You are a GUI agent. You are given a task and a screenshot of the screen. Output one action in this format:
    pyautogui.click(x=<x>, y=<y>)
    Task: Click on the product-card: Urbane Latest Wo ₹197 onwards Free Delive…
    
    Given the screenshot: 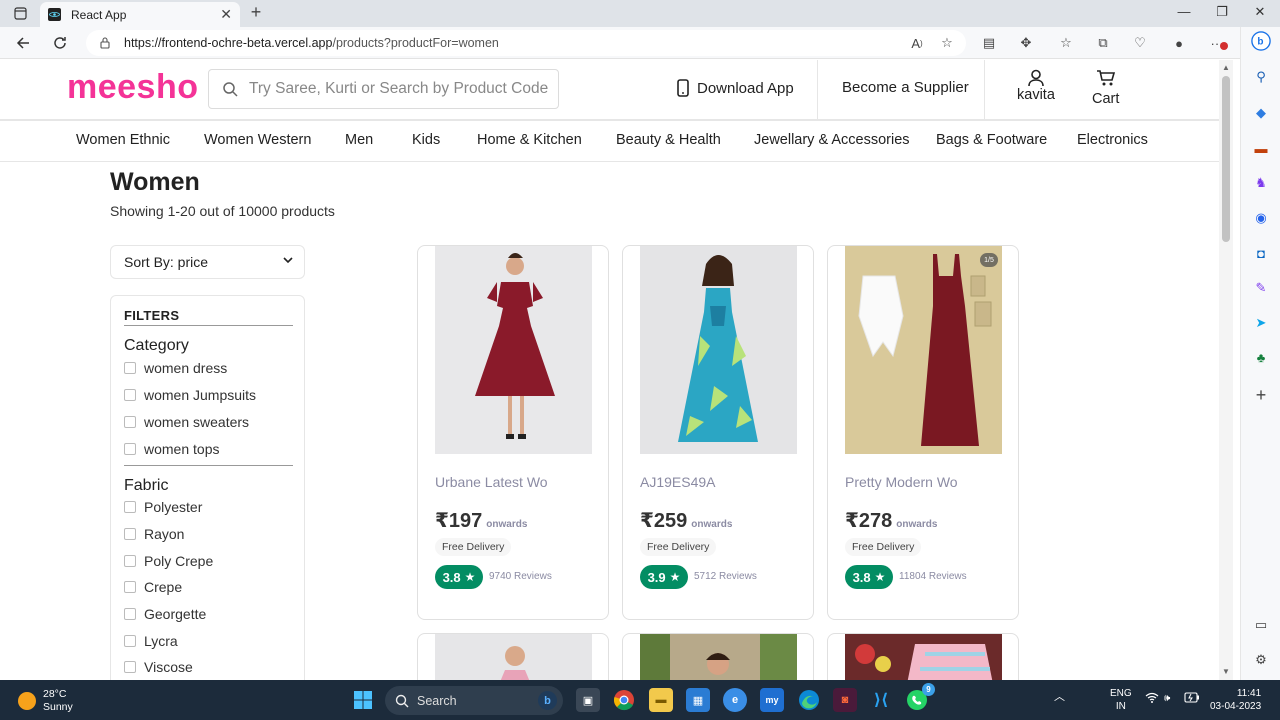 What is the action you would take?
    pyautogui.click(x=513, y=432)
    